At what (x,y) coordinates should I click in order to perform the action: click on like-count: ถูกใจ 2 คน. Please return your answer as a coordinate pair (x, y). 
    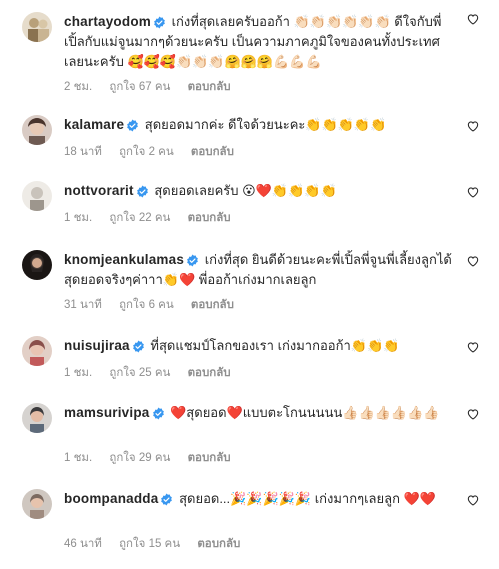
    Looking at the image, I should click on (146, 152).